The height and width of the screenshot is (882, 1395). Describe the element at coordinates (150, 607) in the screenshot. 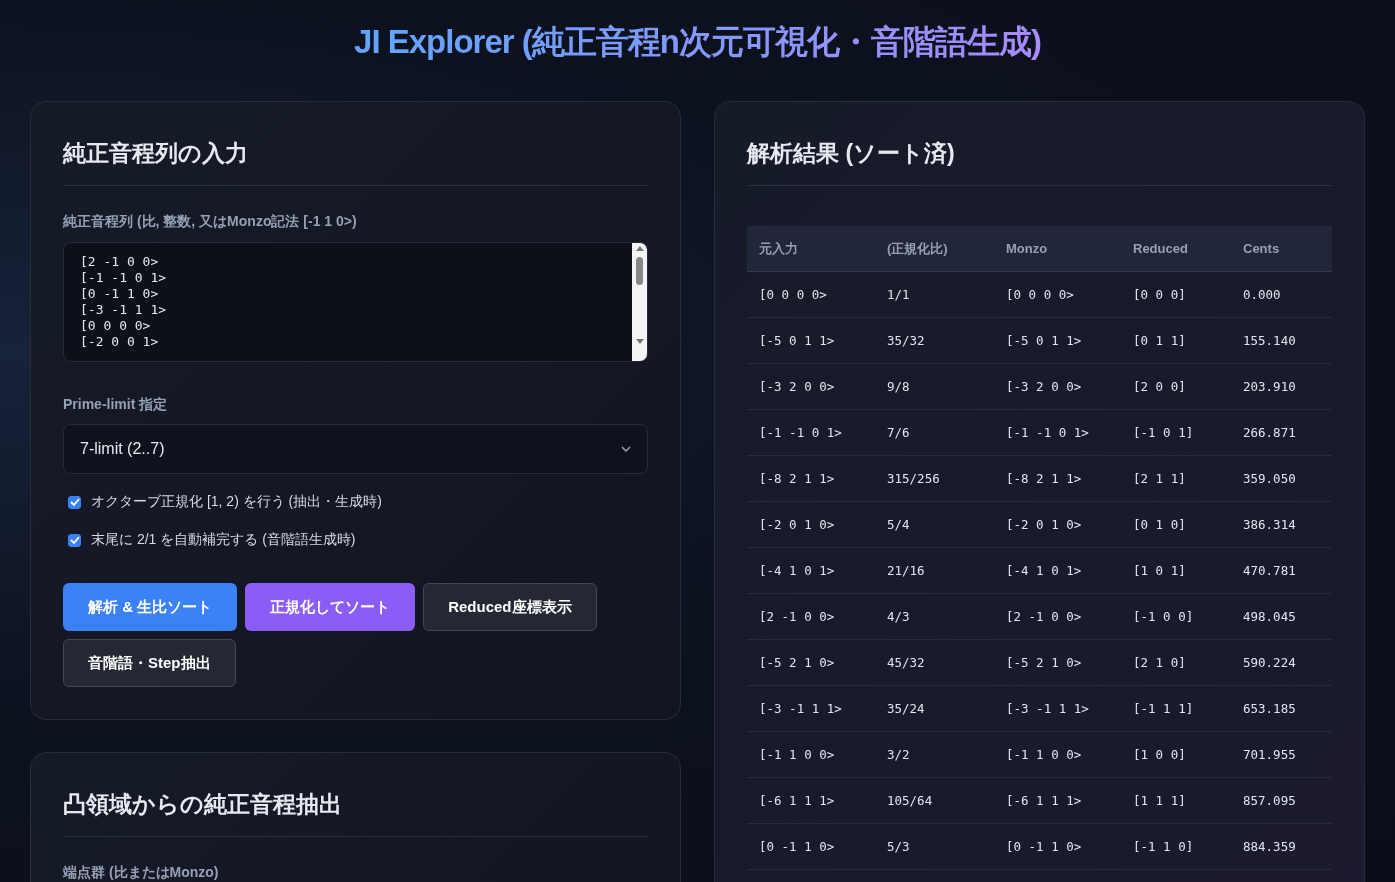

I see `action-button: 解析 & 生比ソート` at that location.